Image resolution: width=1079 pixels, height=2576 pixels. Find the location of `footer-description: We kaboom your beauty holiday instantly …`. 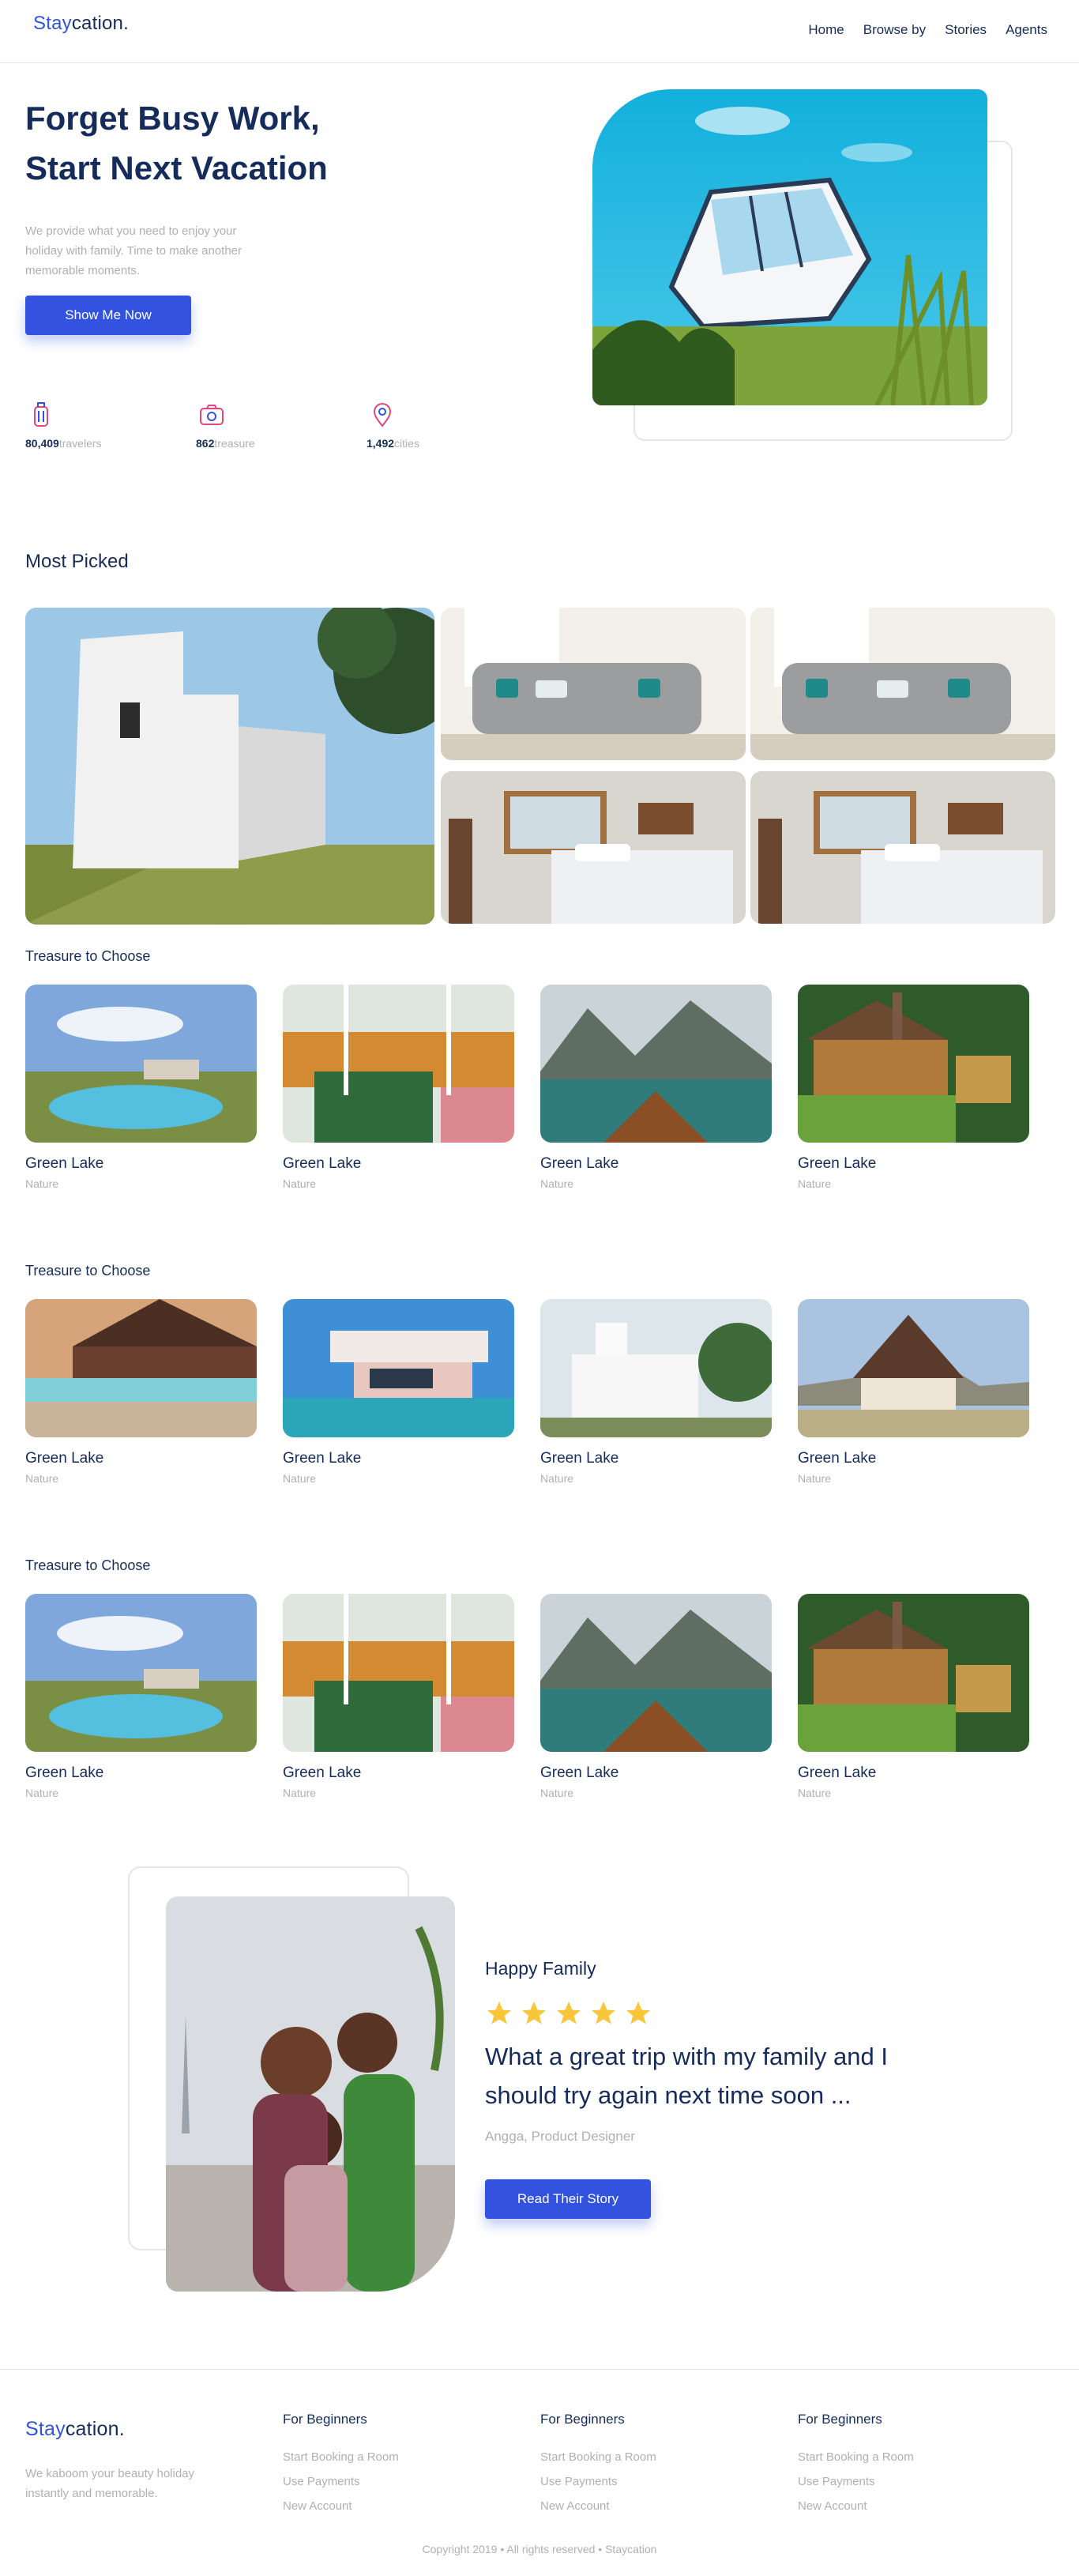

footer-description: We kaboom your beauty holiday instantly … is located at coordinates (110, 2483).